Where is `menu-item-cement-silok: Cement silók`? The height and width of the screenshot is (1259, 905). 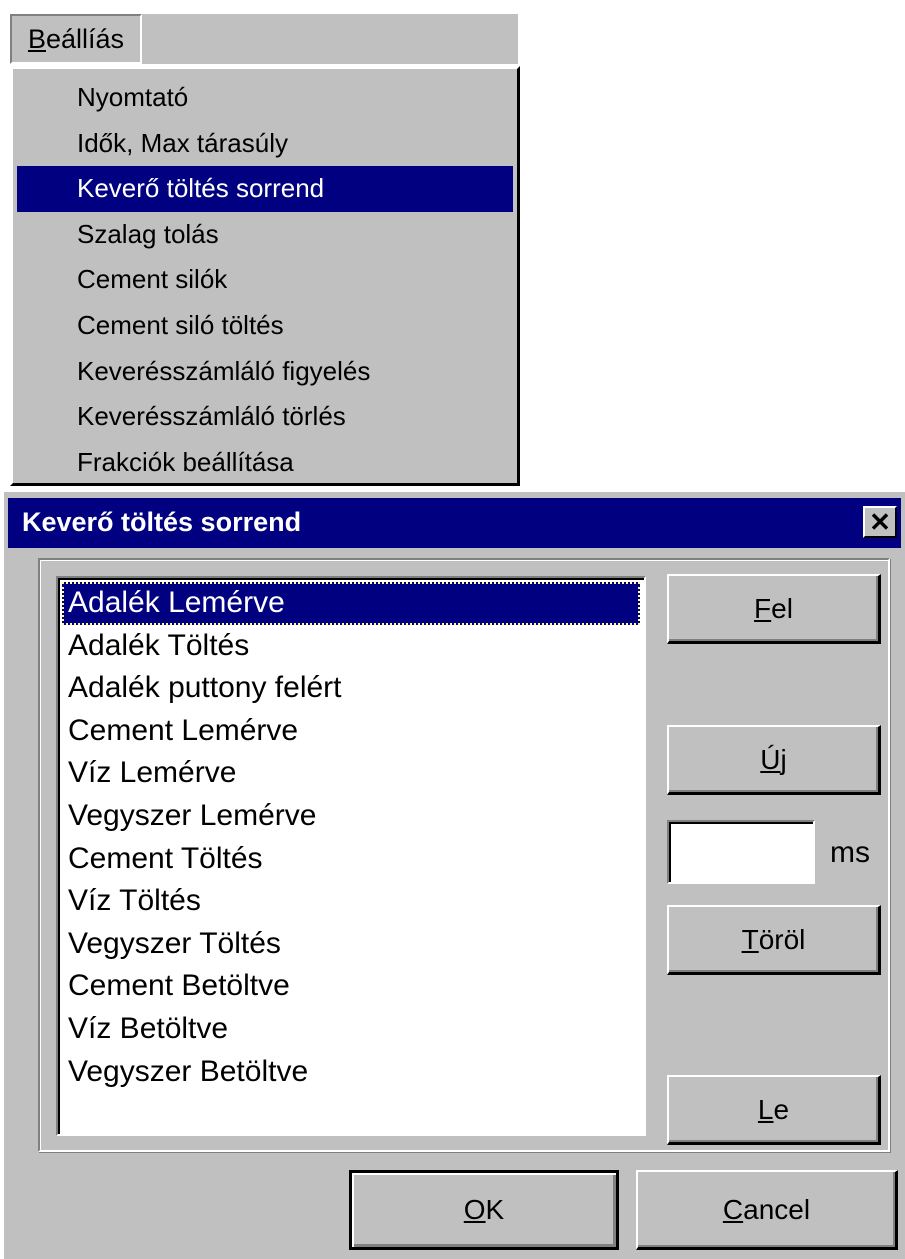 menu-item-cement-silok: Cement silók is located at coordinates (265, 280).